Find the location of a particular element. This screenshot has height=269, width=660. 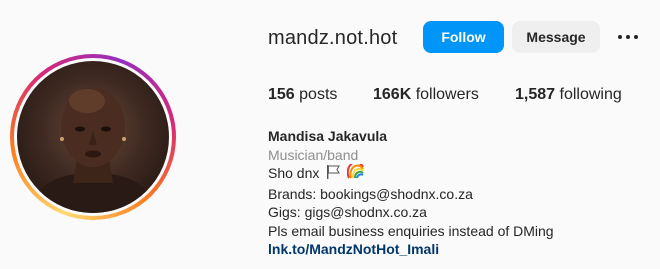

followers-label: followers is located at coordinates (447, 94).